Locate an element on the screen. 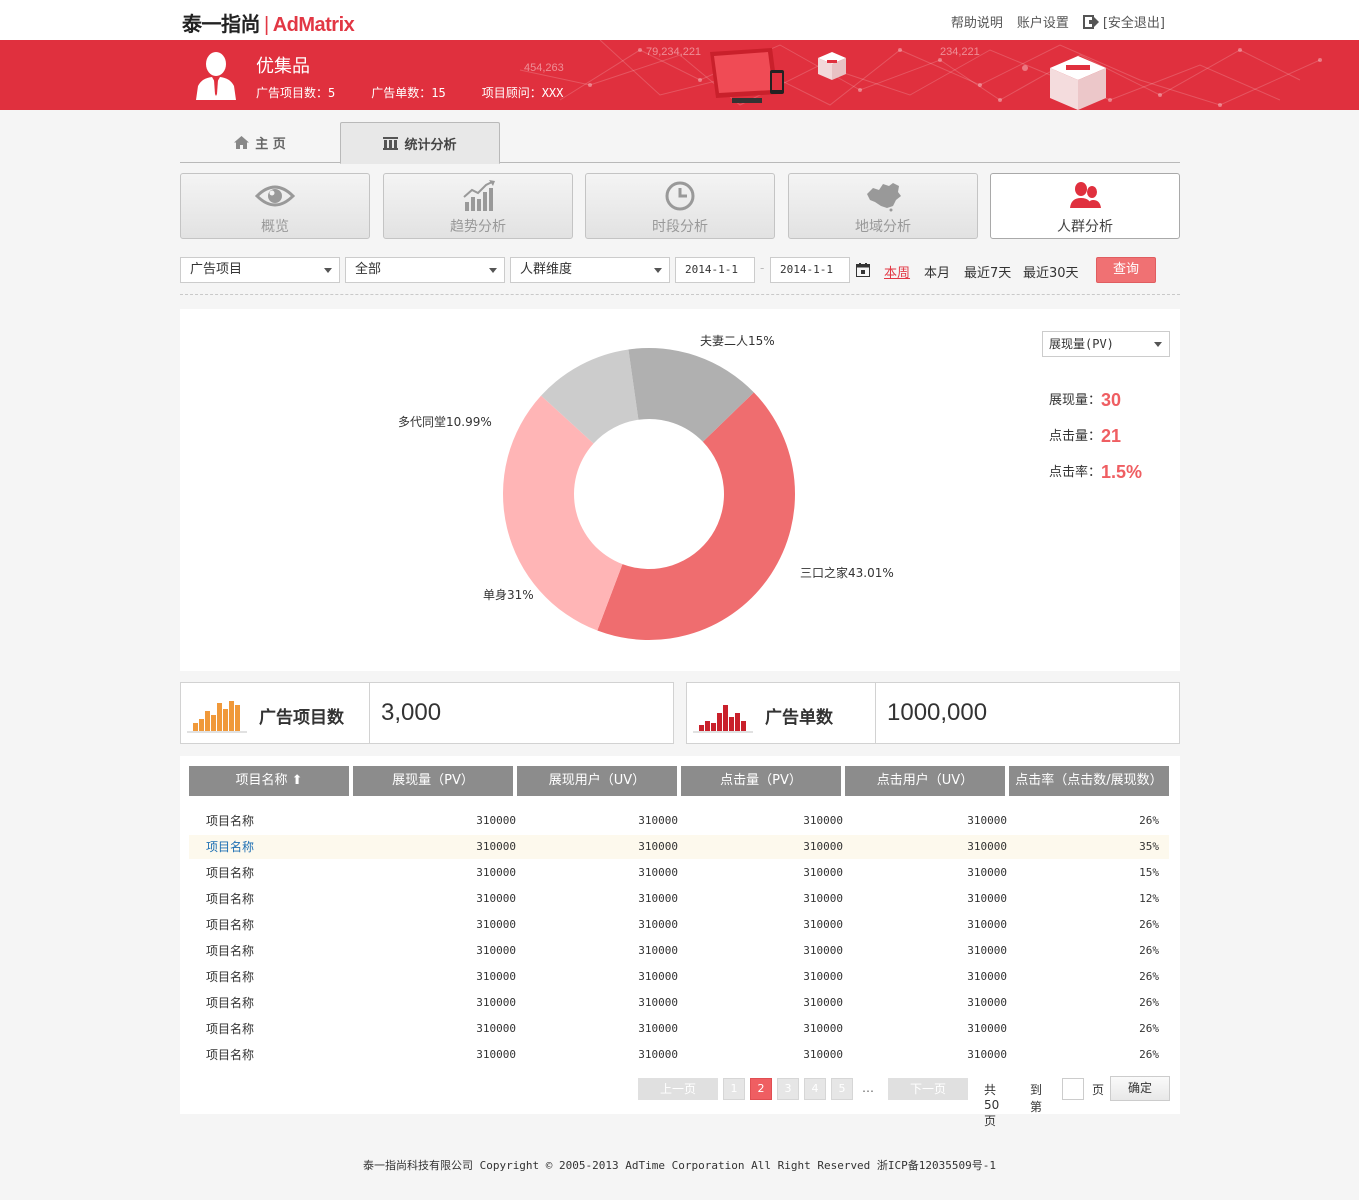 This screenshot has height=1200, width=1359. table-row: 项目名称 310000 310000 310000 310000 12% is located at coordinates (679, 899).